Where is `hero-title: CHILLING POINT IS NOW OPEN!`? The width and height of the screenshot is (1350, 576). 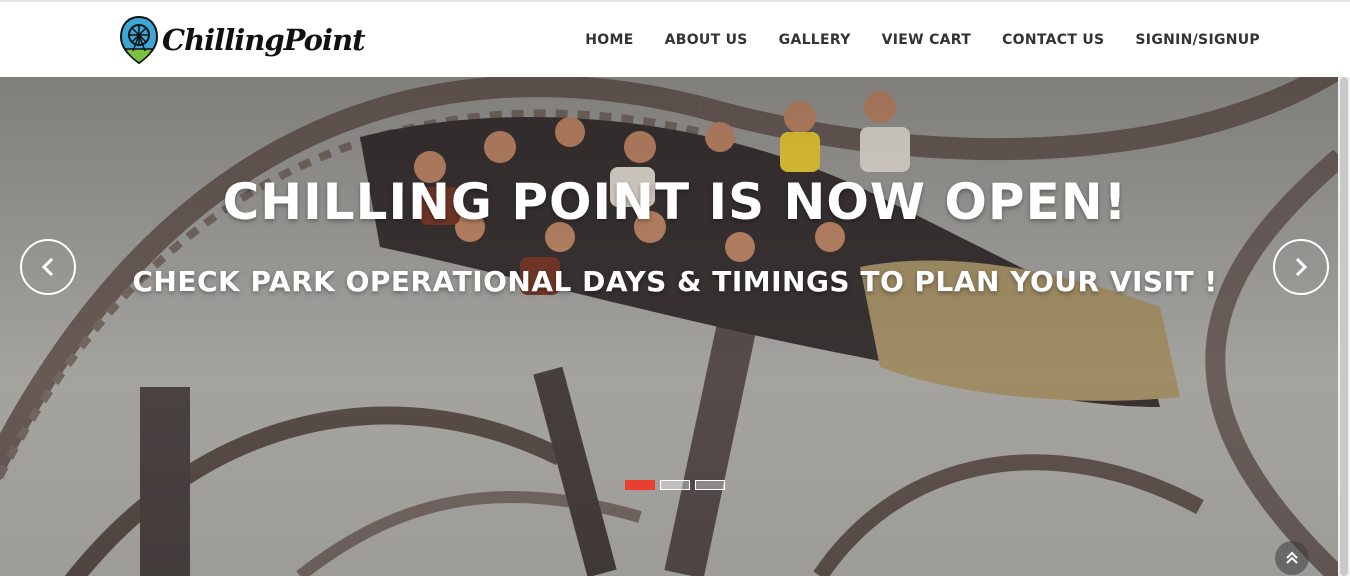
hero-title: CHILLING POINT IS NOW OPEN! is located at coordinates (675, 202).